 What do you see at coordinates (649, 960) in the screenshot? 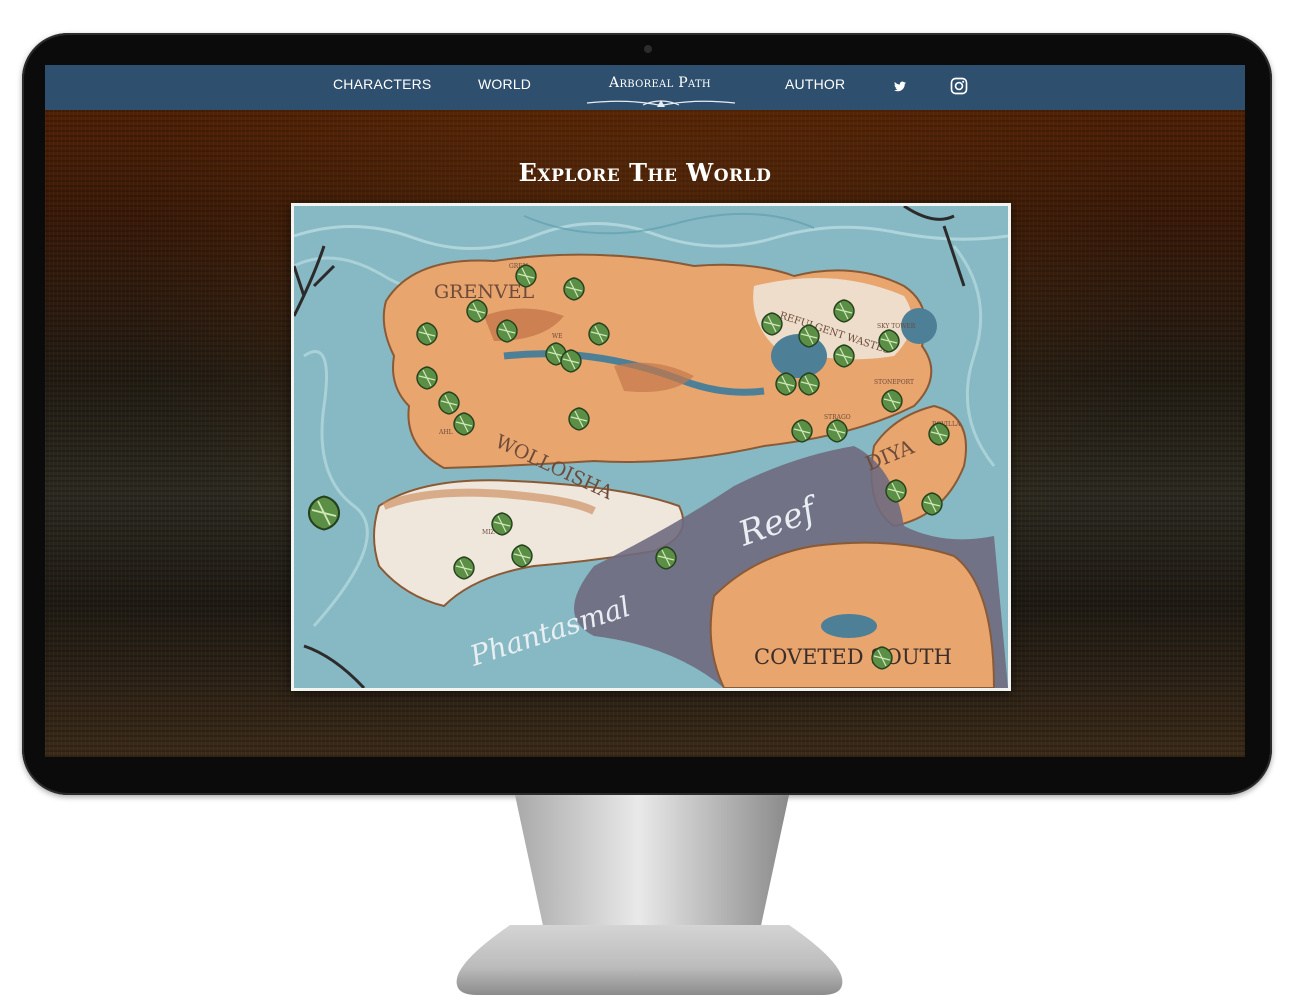
I see `monitor-stand-base` at bounding box center [649, 960].